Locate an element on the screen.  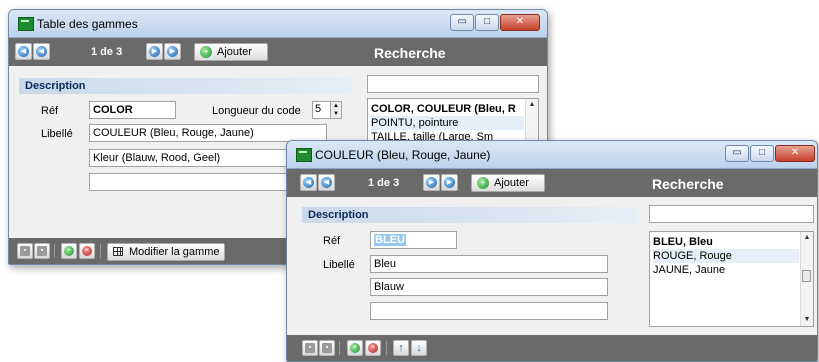
list-item: JAUNE, Jaune is located at coordinates (726, 270).